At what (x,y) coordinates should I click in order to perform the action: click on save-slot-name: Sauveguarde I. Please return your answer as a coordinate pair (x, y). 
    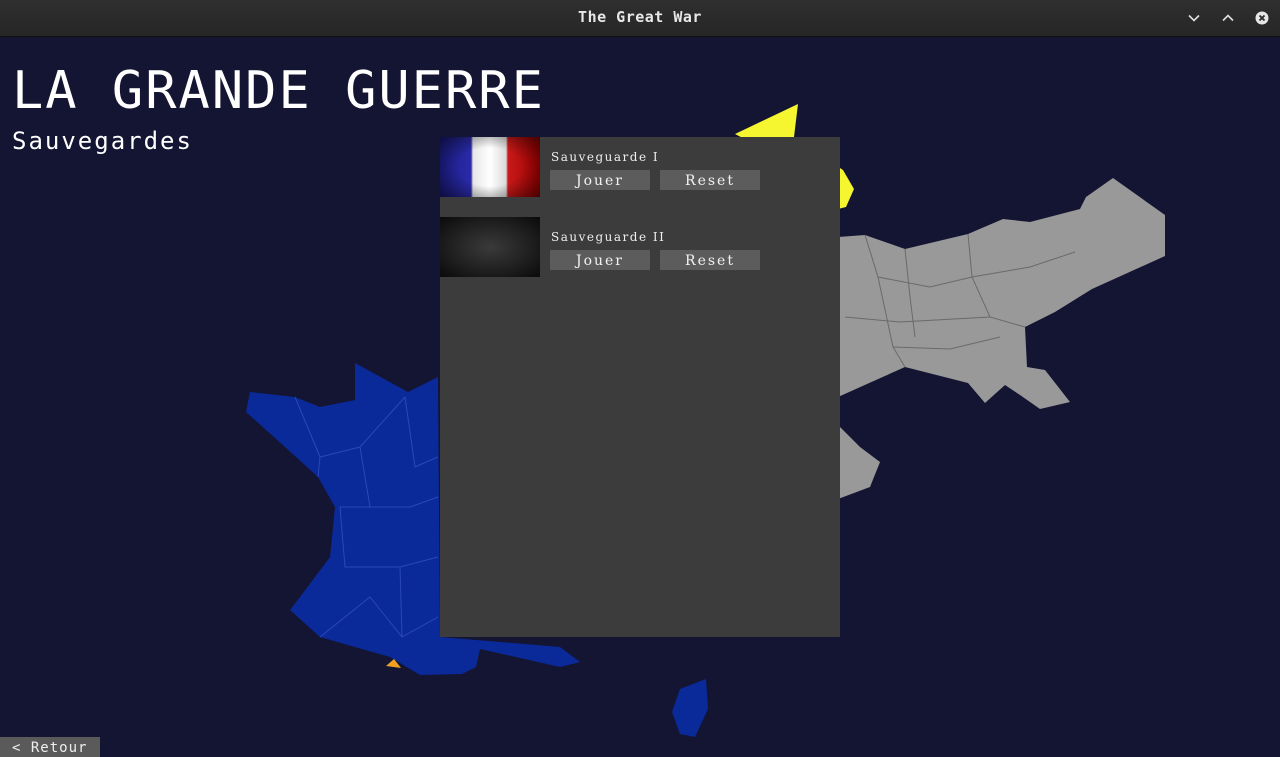
    Looking at the image, I should click on (605, 157).